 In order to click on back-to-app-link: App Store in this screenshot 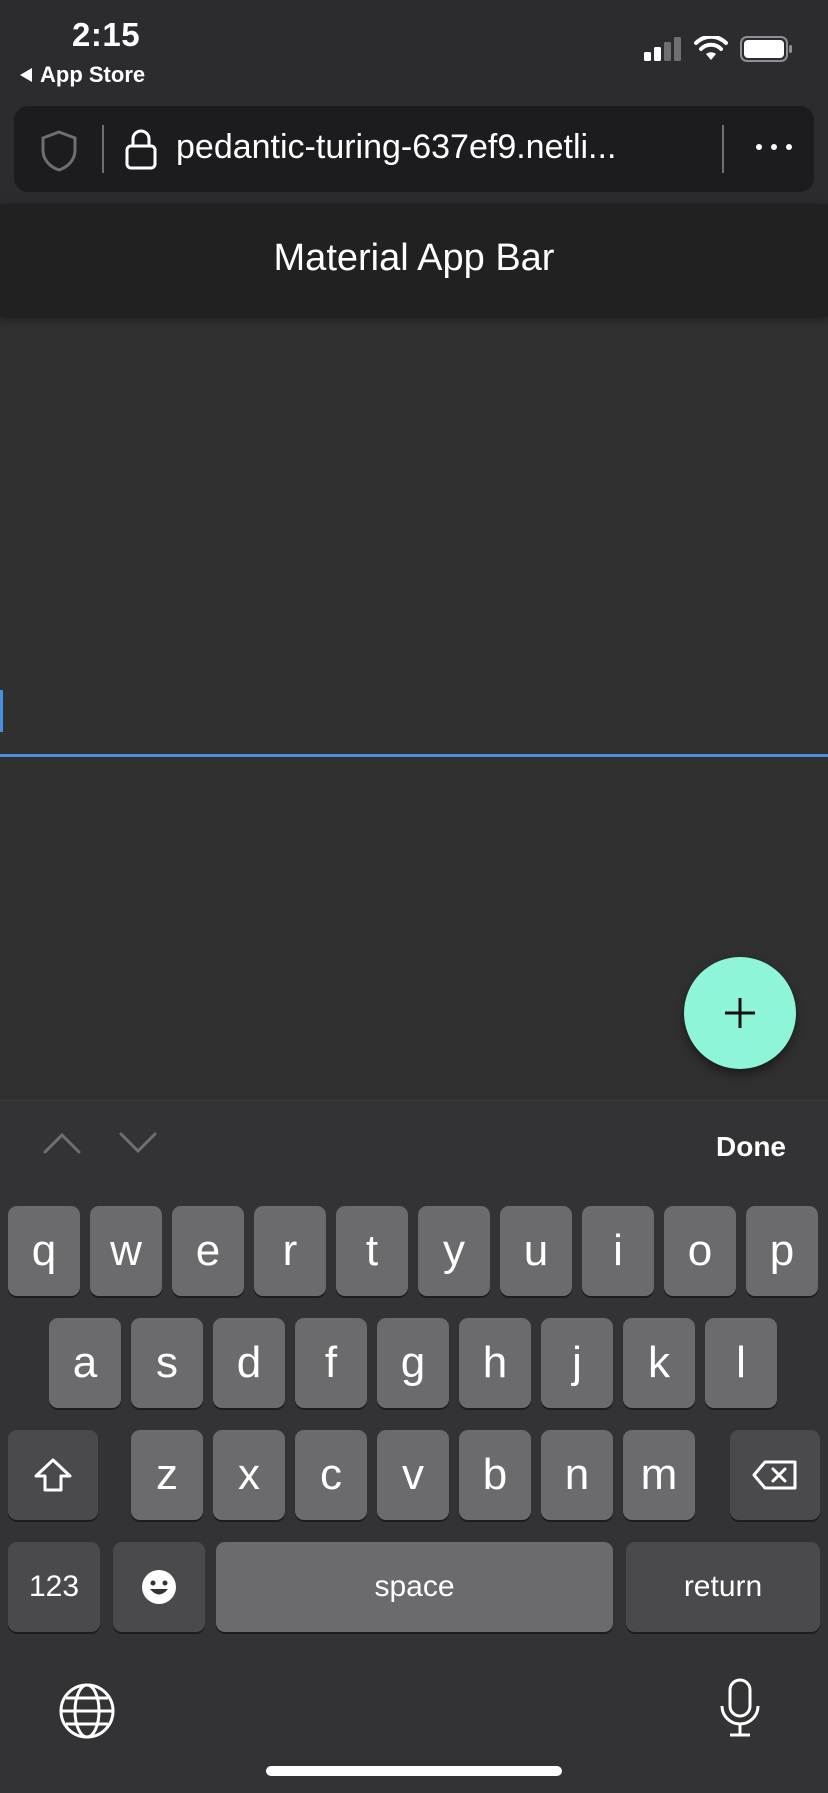, I will do `click(82, 75)`.